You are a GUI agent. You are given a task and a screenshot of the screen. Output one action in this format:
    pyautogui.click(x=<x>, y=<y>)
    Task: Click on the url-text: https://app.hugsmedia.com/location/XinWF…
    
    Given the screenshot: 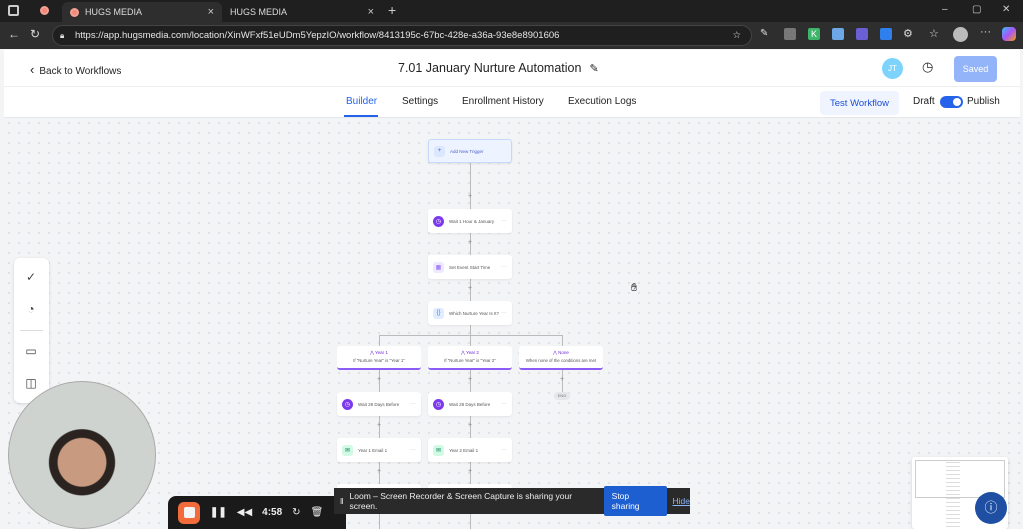 What is the action you would take?
    pyautogui.click(x=317, y=35)
    